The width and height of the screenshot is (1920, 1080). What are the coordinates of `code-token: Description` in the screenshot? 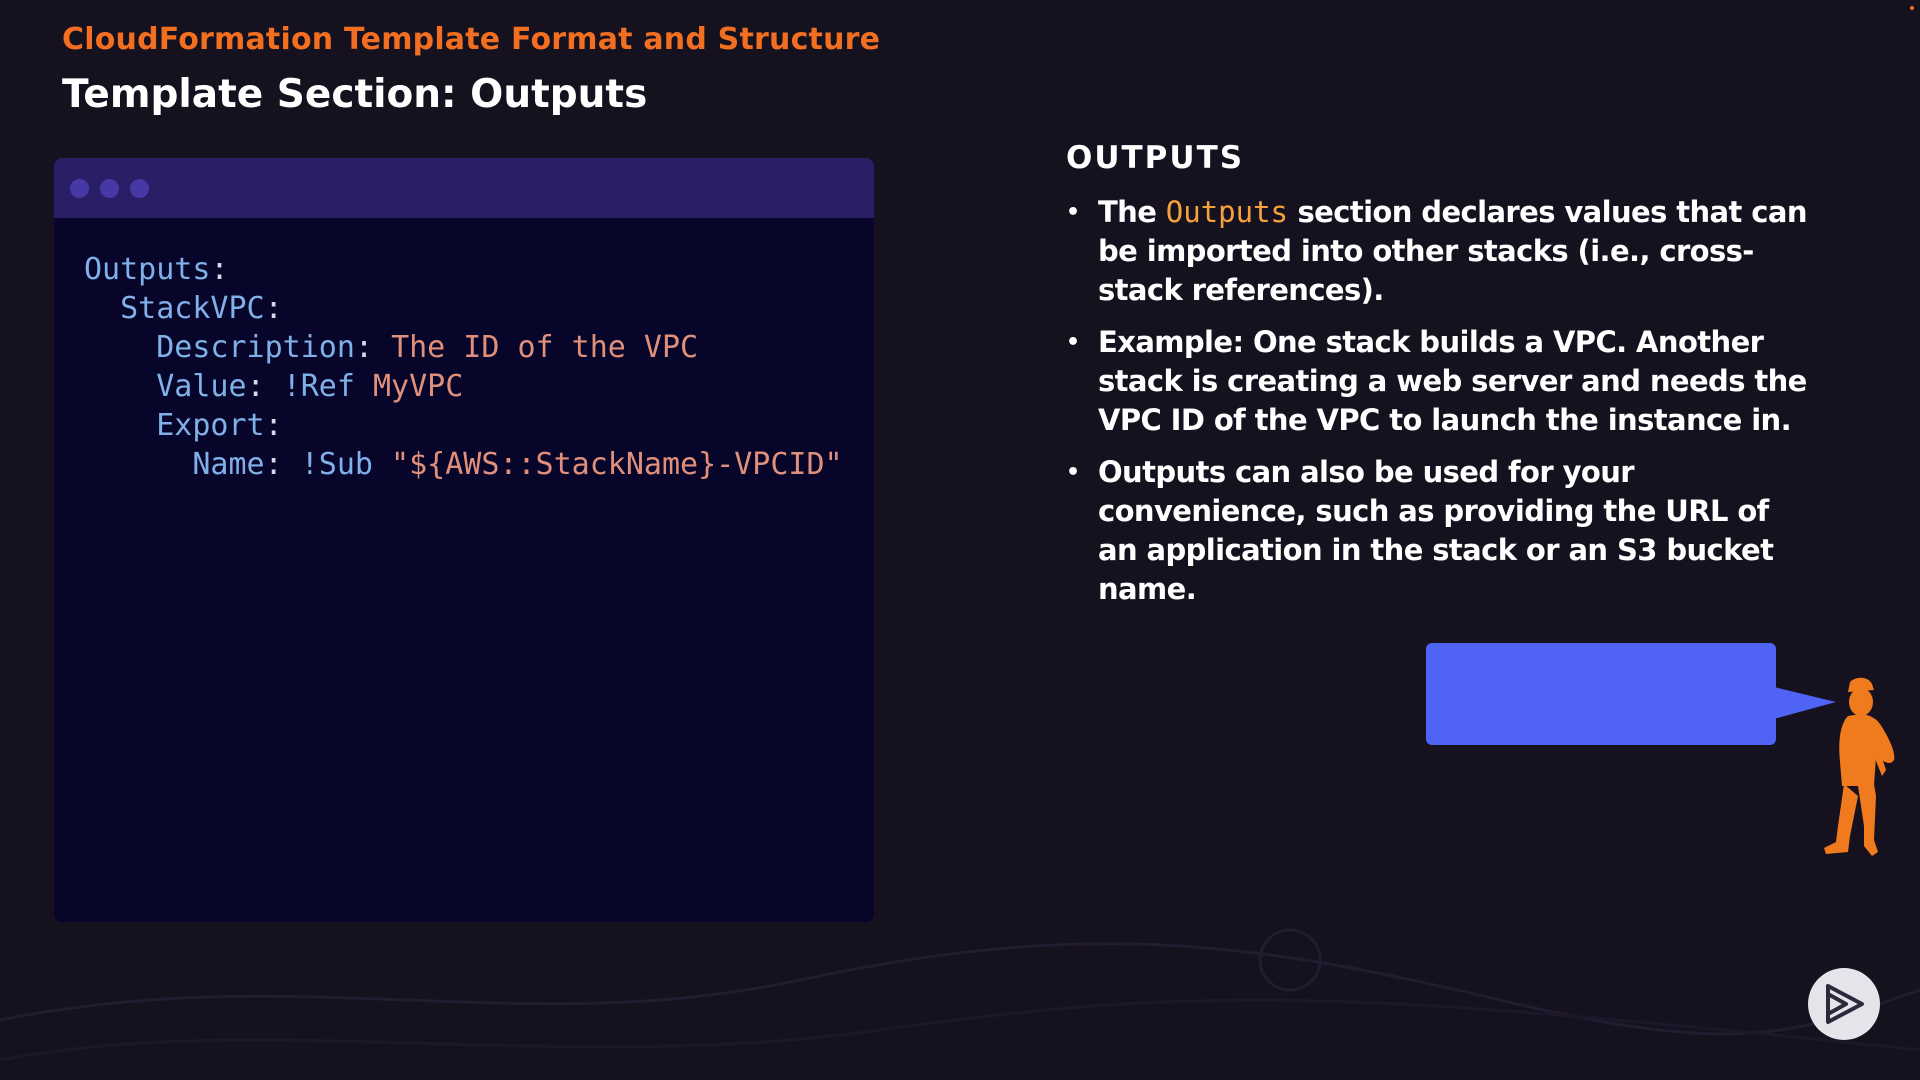 It's located at (219, 347).